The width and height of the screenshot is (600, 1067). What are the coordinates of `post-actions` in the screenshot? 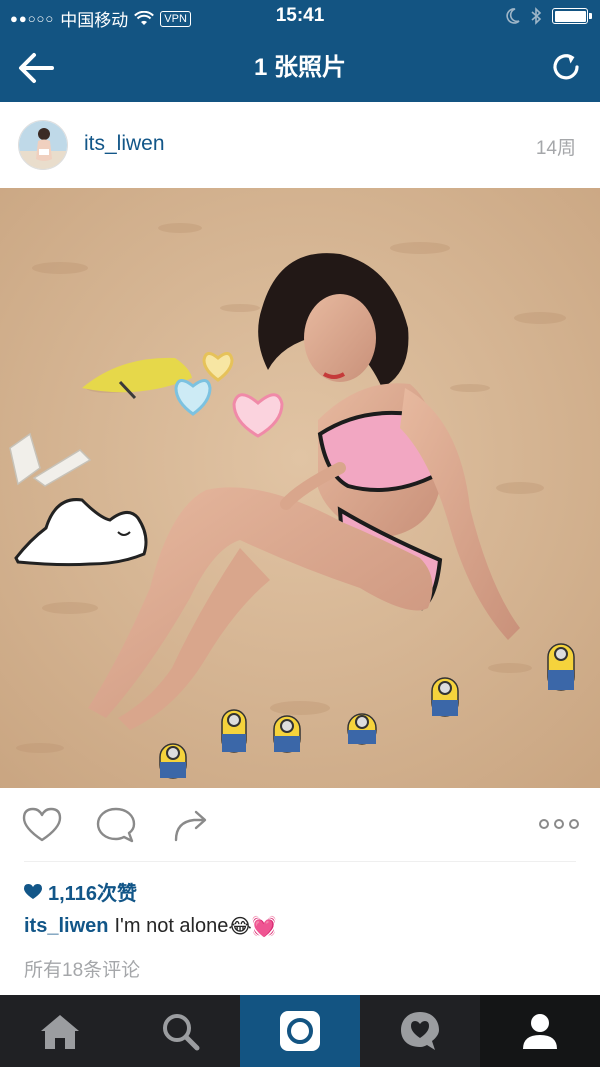 It's located at (300, 825).